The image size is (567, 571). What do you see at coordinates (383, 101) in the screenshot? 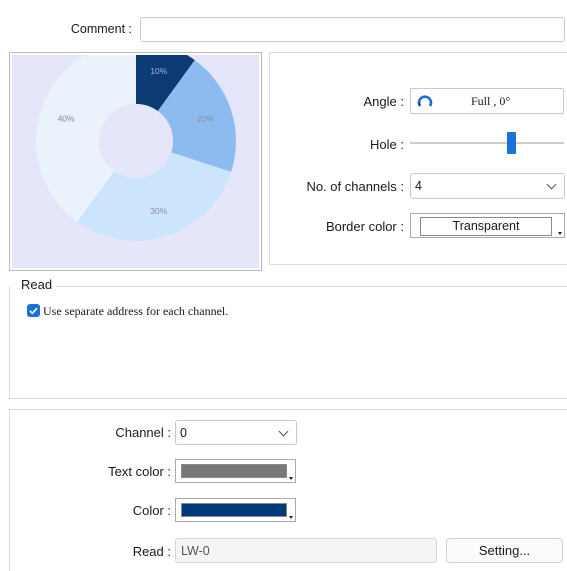
I see `angle-label: Angle :` at bounding box center [383, 101].